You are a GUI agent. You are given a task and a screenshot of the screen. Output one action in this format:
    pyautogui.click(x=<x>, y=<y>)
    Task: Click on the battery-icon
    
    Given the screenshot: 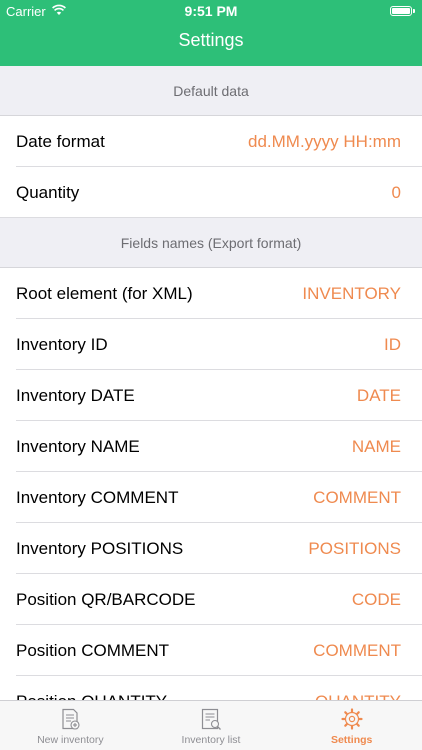 What is the action you would take?
    pyautogui.click(x=402, y=11)
    